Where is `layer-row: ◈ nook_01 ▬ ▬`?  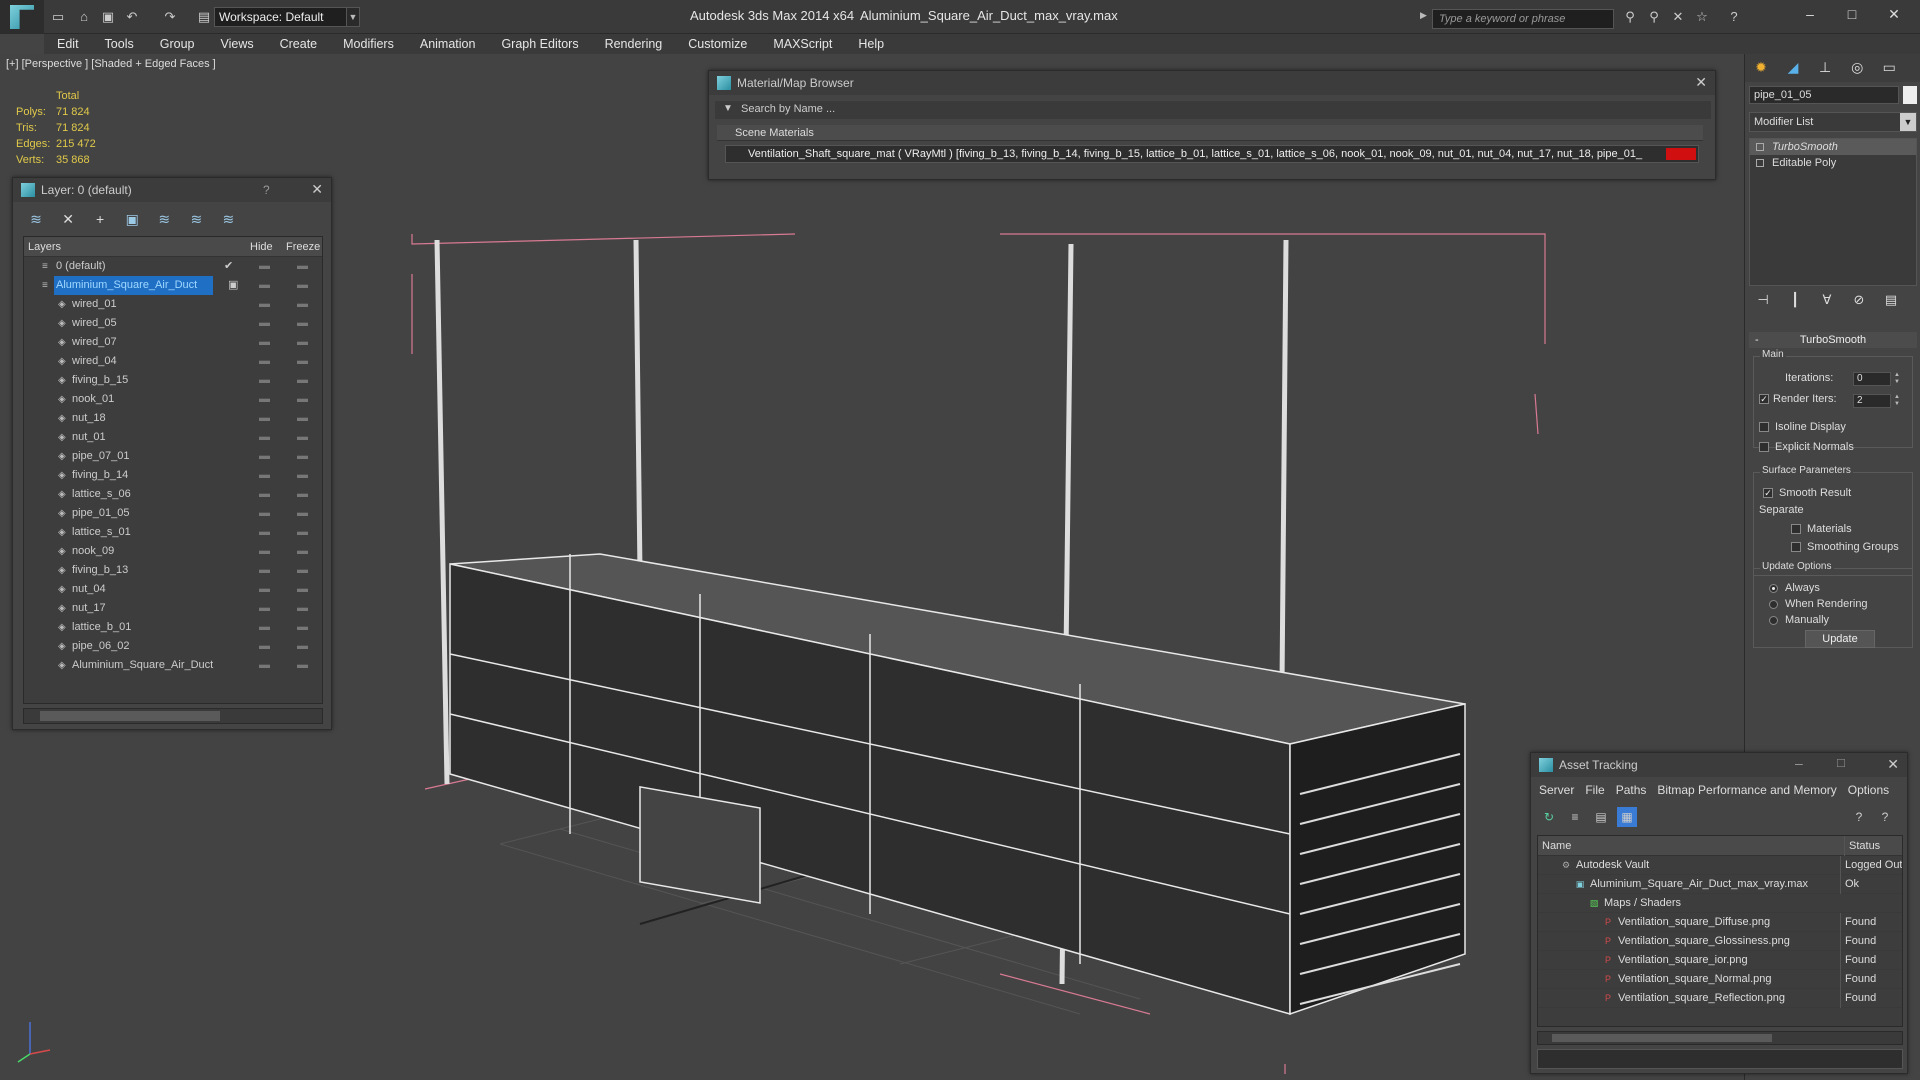
layer-row: ◈ nook_01 ▬ ▬ is located at coordinates (173, 399).